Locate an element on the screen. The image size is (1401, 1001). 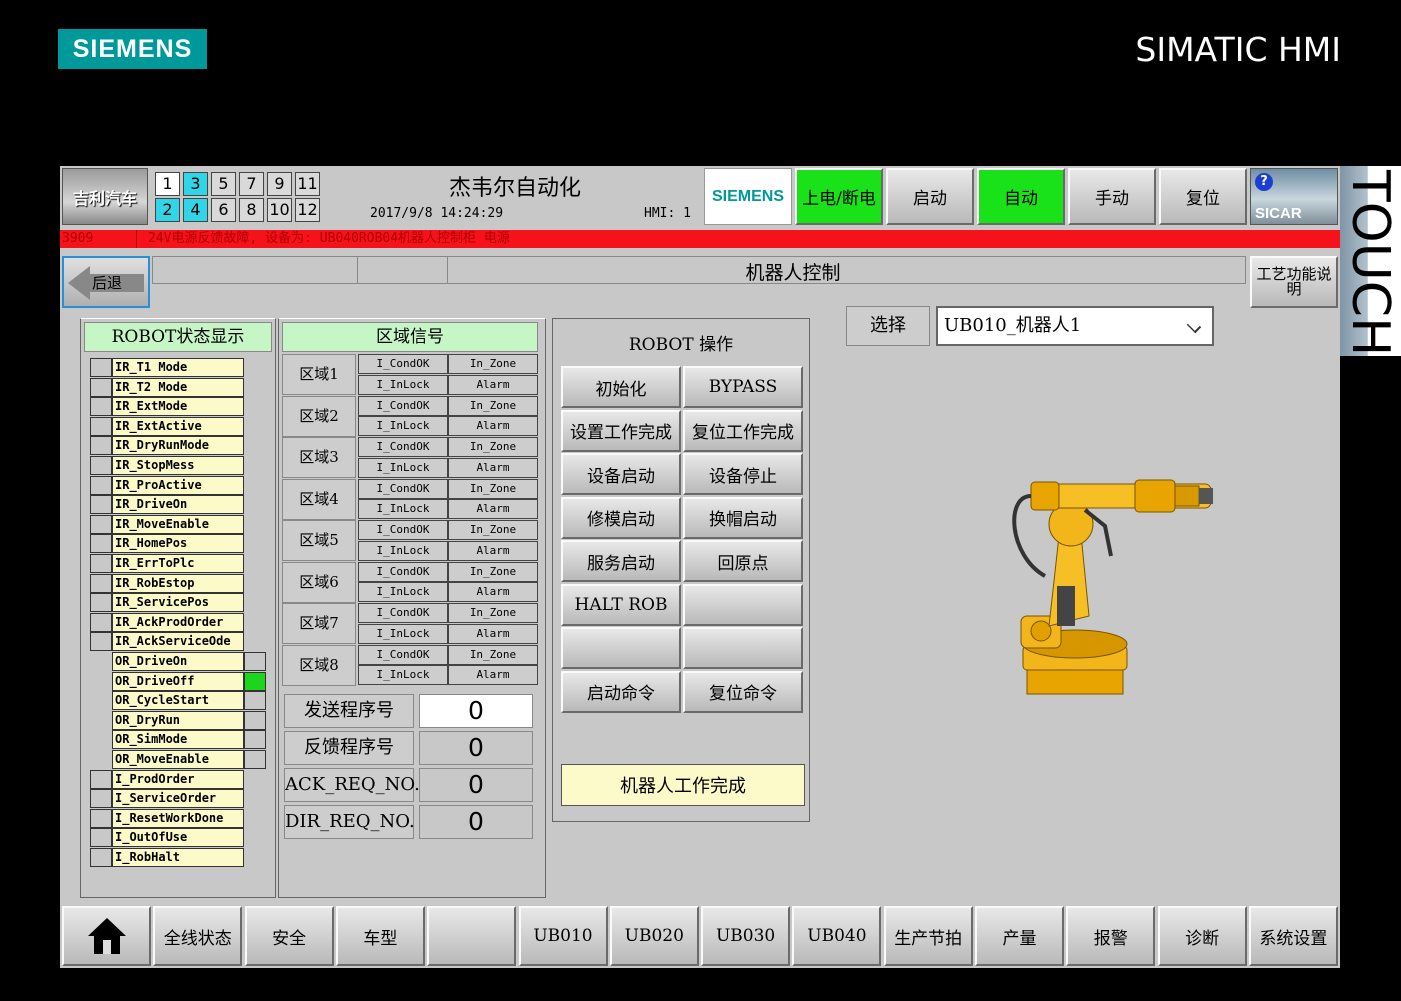
program-label: 发送程序号 is located at coordinates (349, 711).